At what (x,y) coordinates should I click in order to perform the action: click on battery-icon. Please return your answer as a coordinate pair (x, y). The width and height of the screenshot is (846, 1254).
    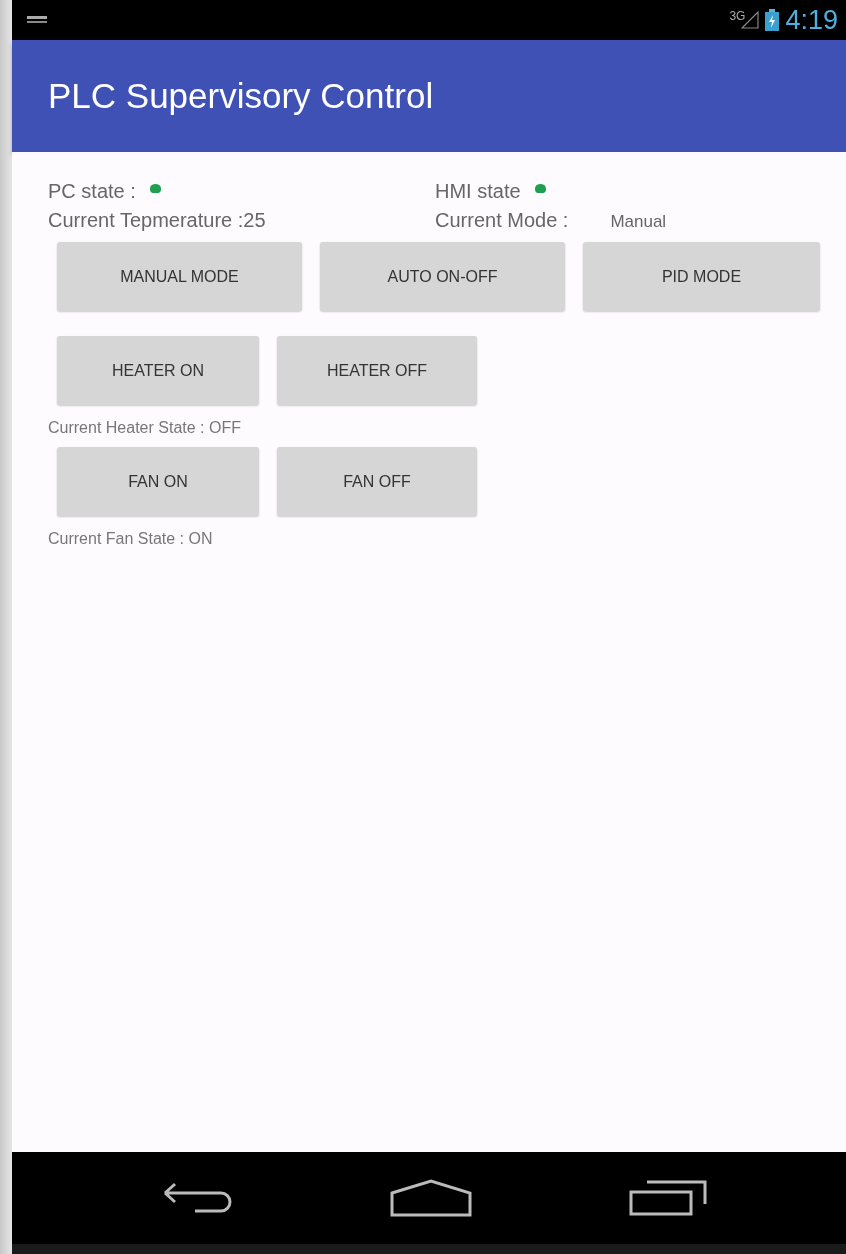
    Looking at the image, I should click on (772, 20).